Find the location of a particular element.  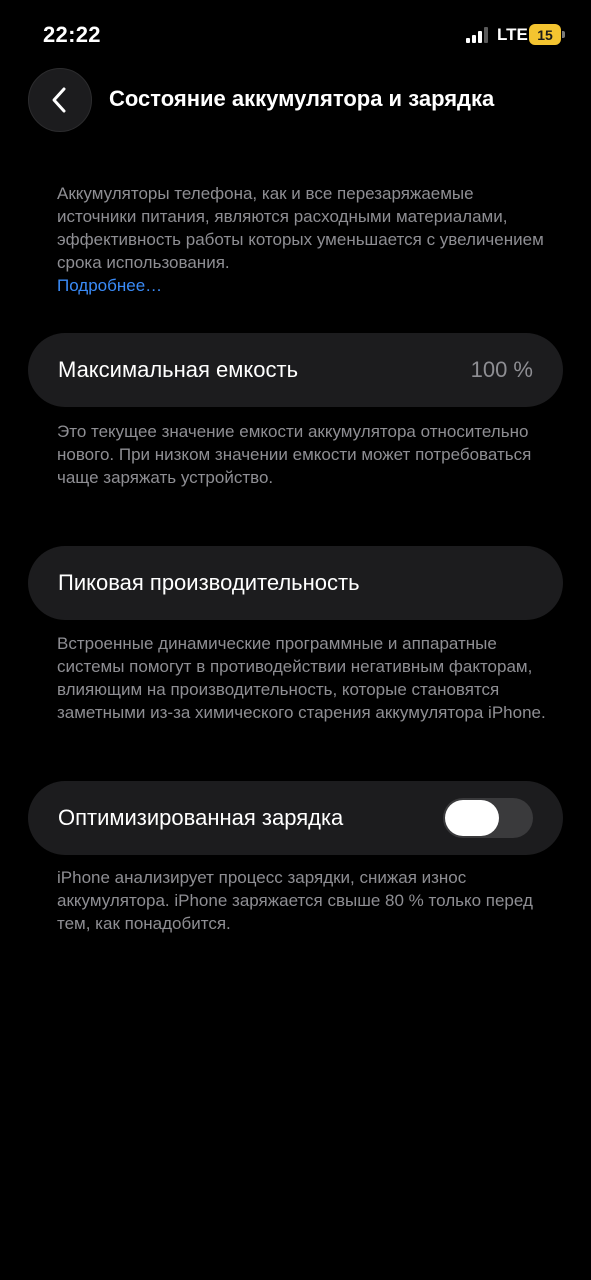

max-capacity-row: Максимальная емкость 100 % is located at coordinates (295, 370).